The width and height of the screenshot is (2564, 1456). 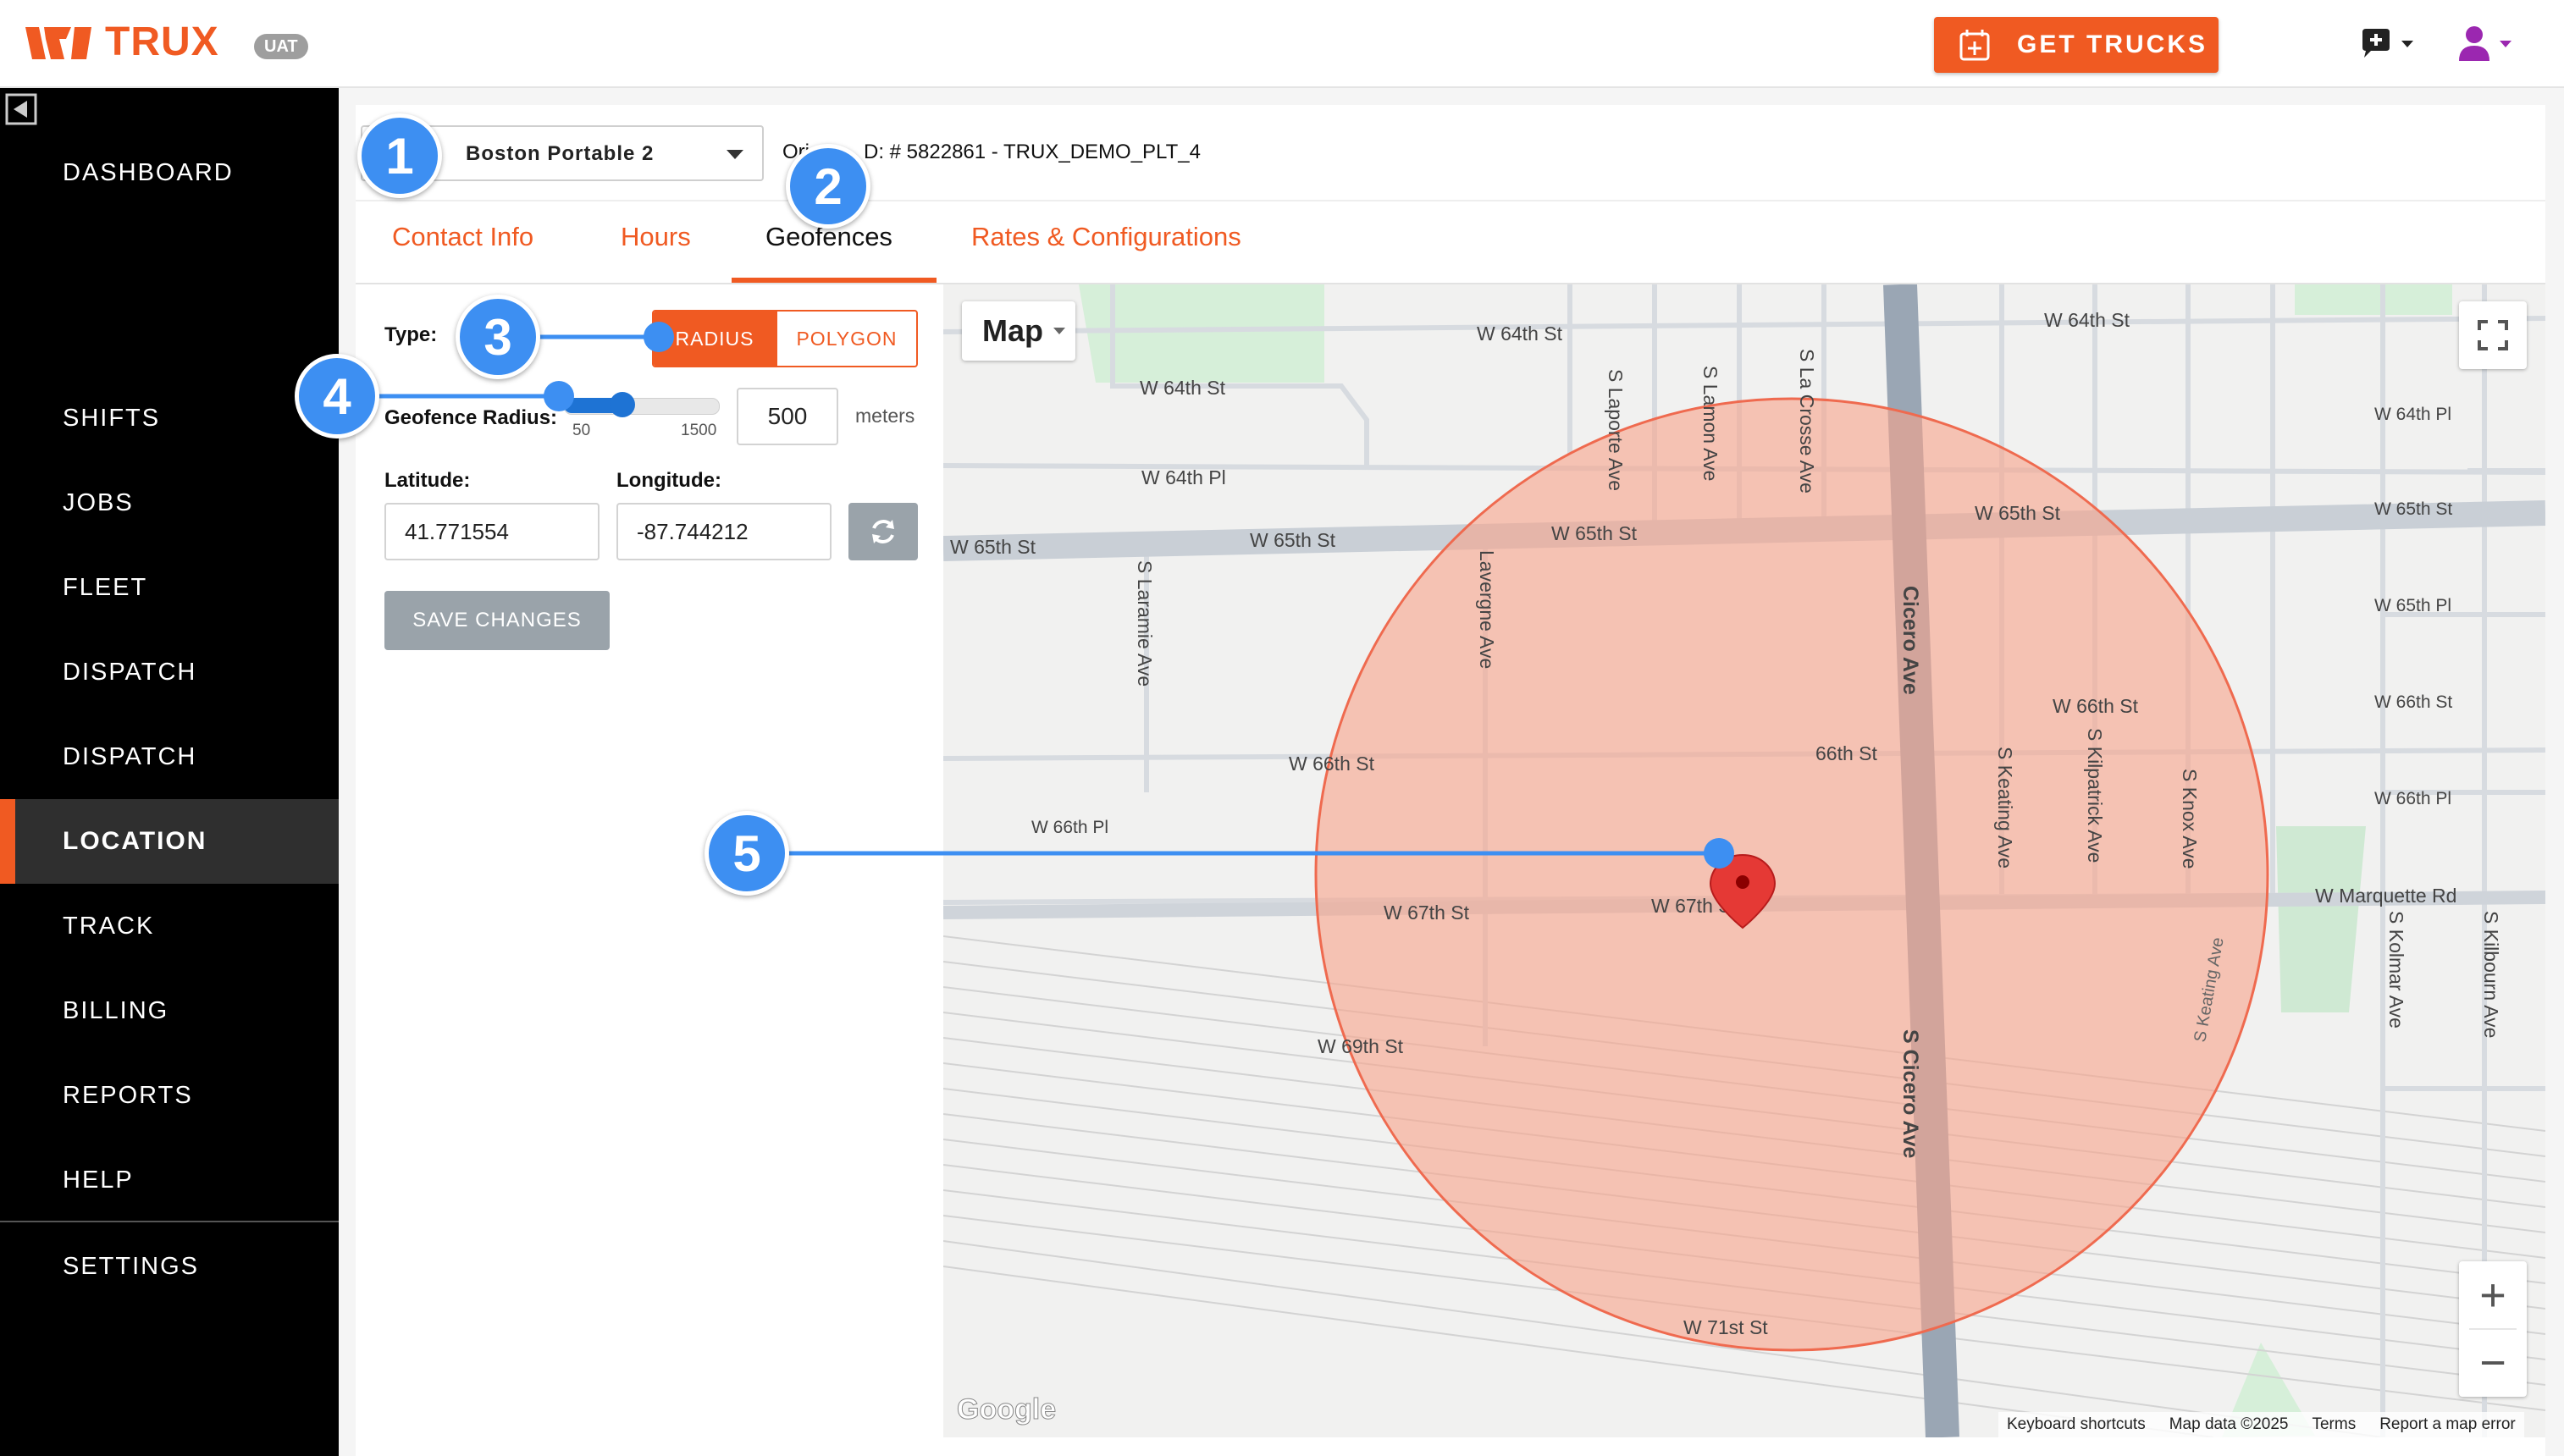 I want to click on callout-3: 3, so click(x=498, y=337).